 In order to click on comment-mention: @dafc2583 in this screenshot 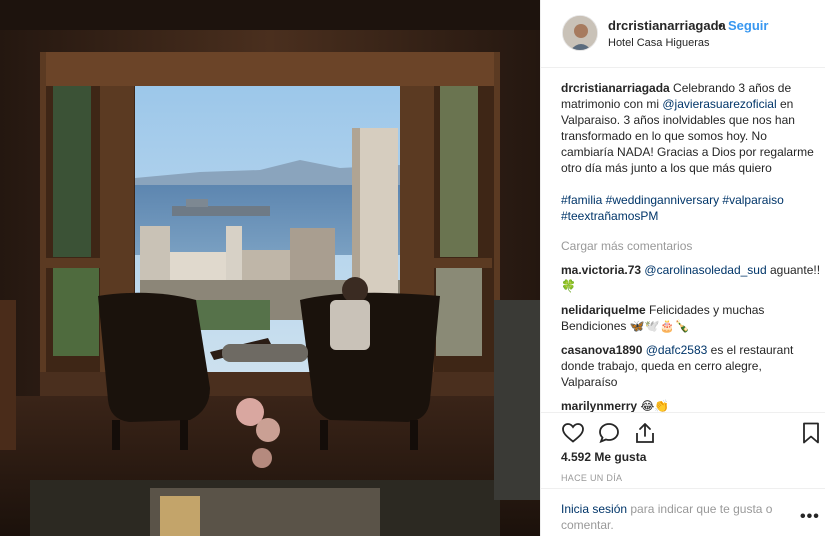, I will do `click(677, 350)`.